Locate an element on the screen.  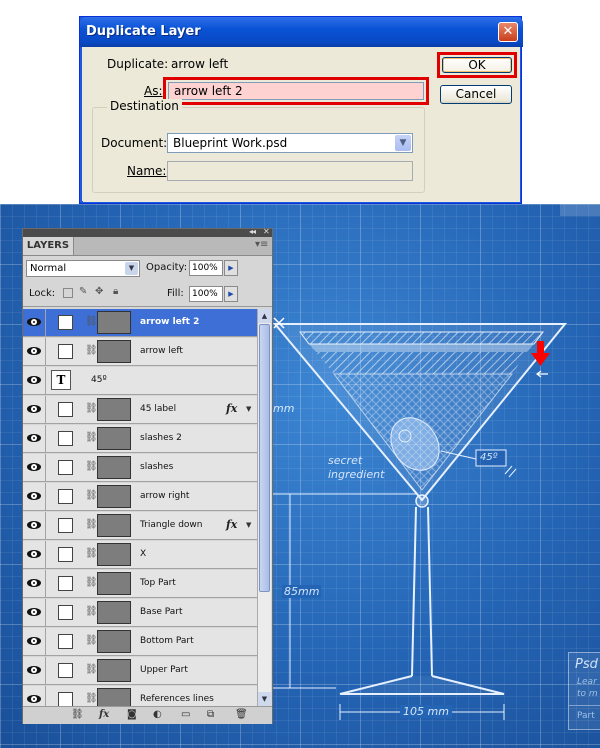
layer-row: ⛓ Base Part is located at coordinates (140, 613).